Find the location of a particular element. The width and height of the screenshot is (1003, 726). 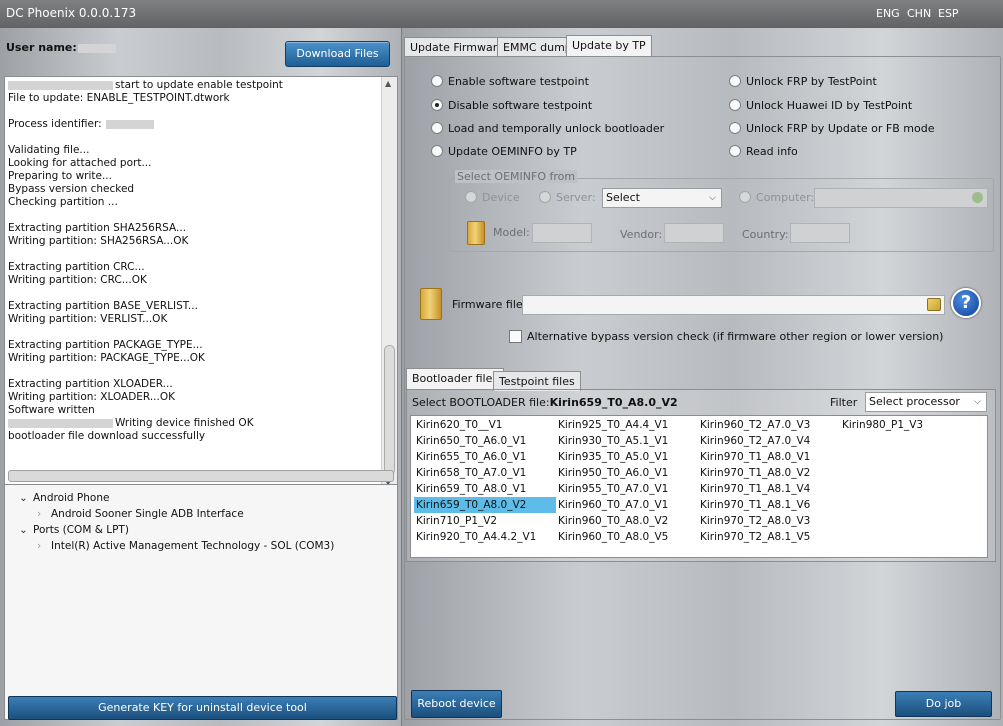

tab-testpoint-files: Testpoint files is located at coordinates (537, 381).